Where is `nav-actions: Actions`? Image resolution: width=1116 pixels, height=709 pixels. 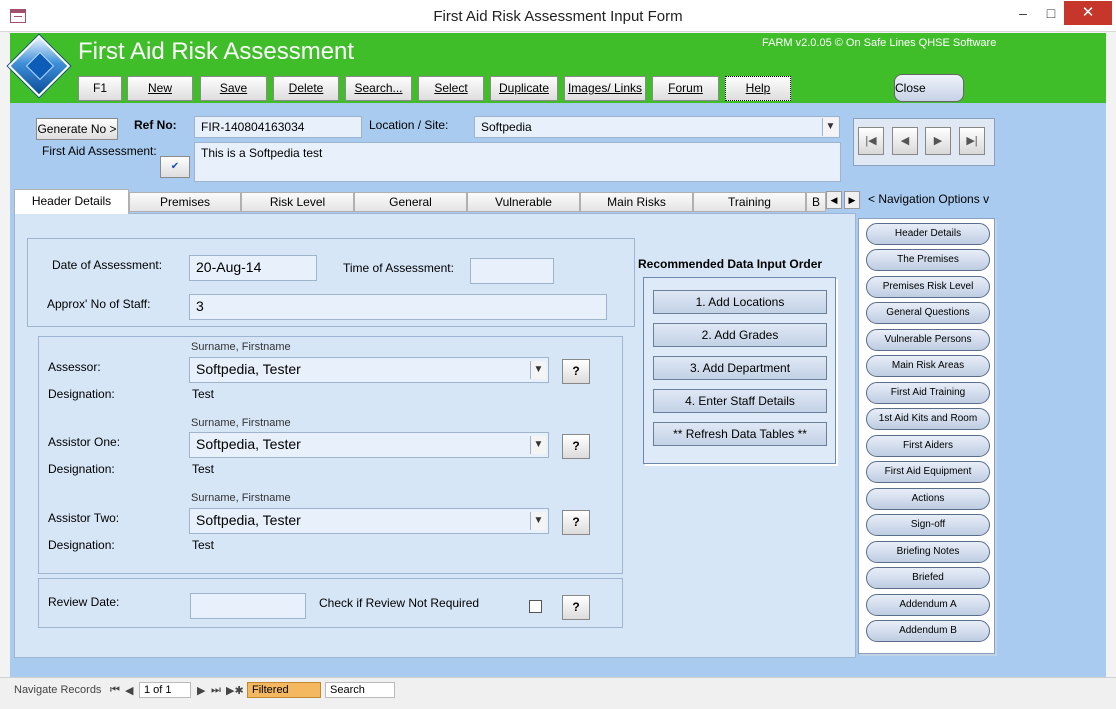 nav-actions: Actions is located at coordinates (928, 499).